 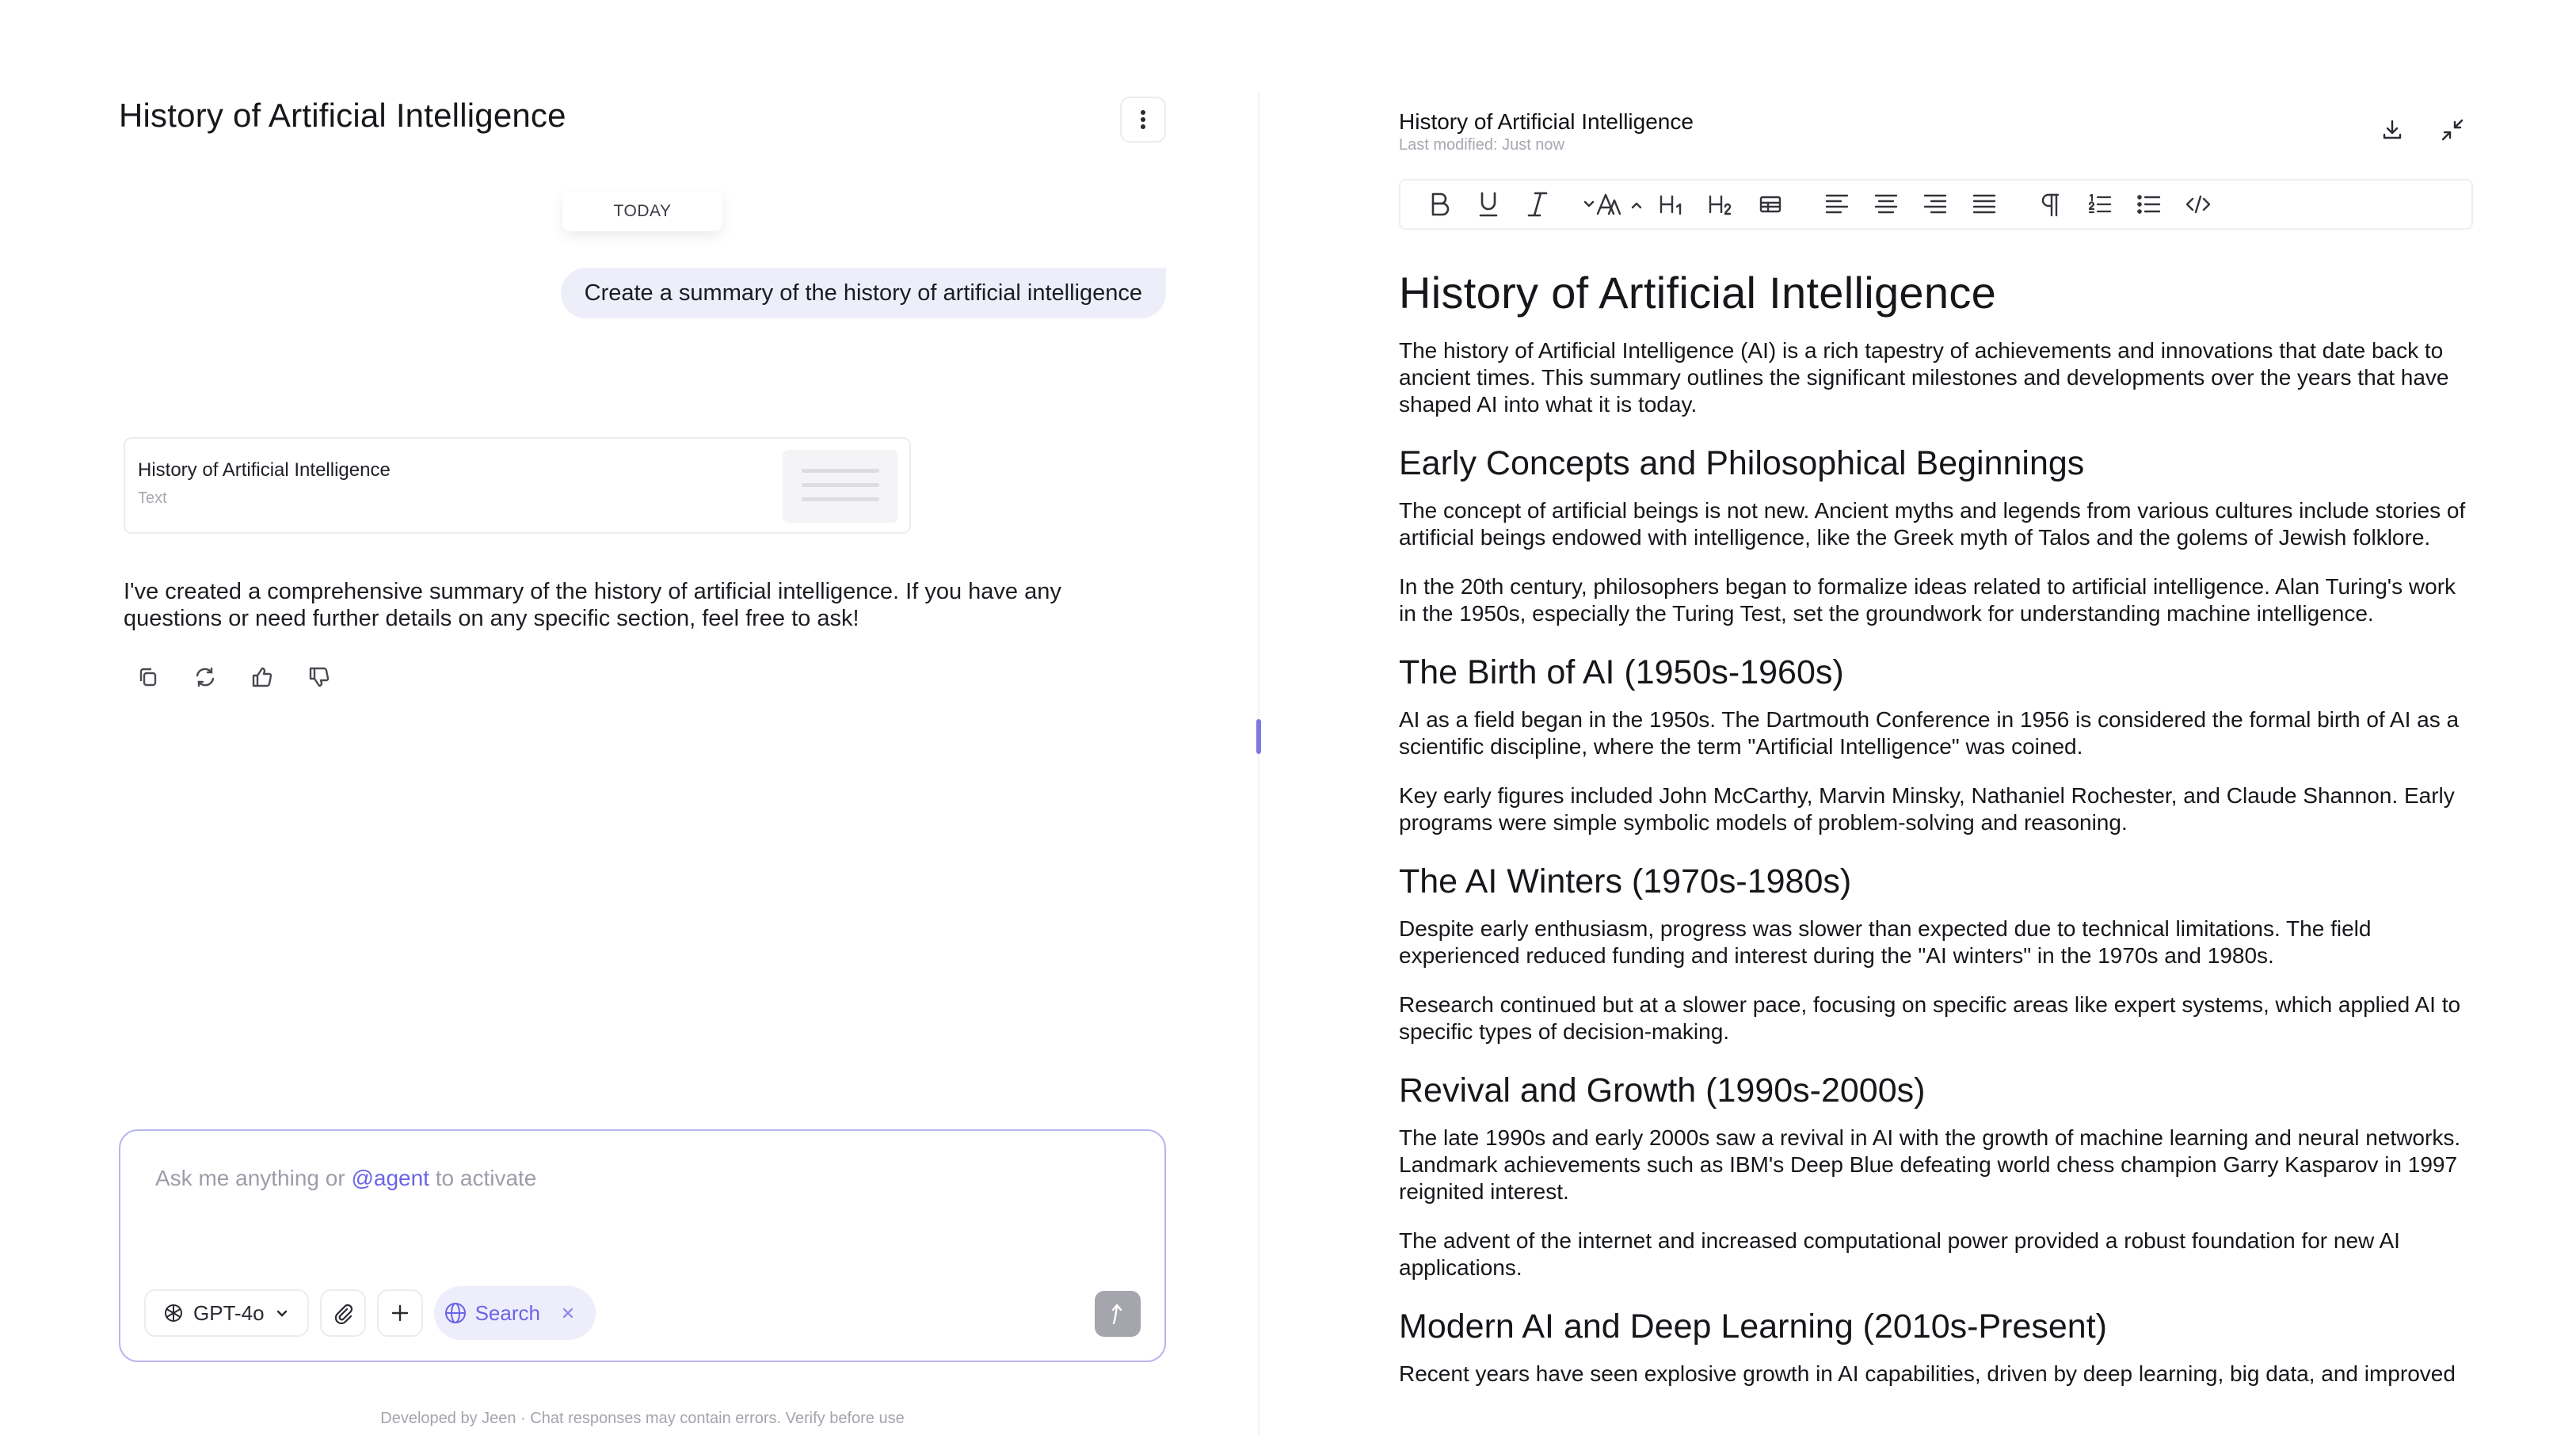 I want to click on ordered-list-icon, so click(x=2100, y=203).